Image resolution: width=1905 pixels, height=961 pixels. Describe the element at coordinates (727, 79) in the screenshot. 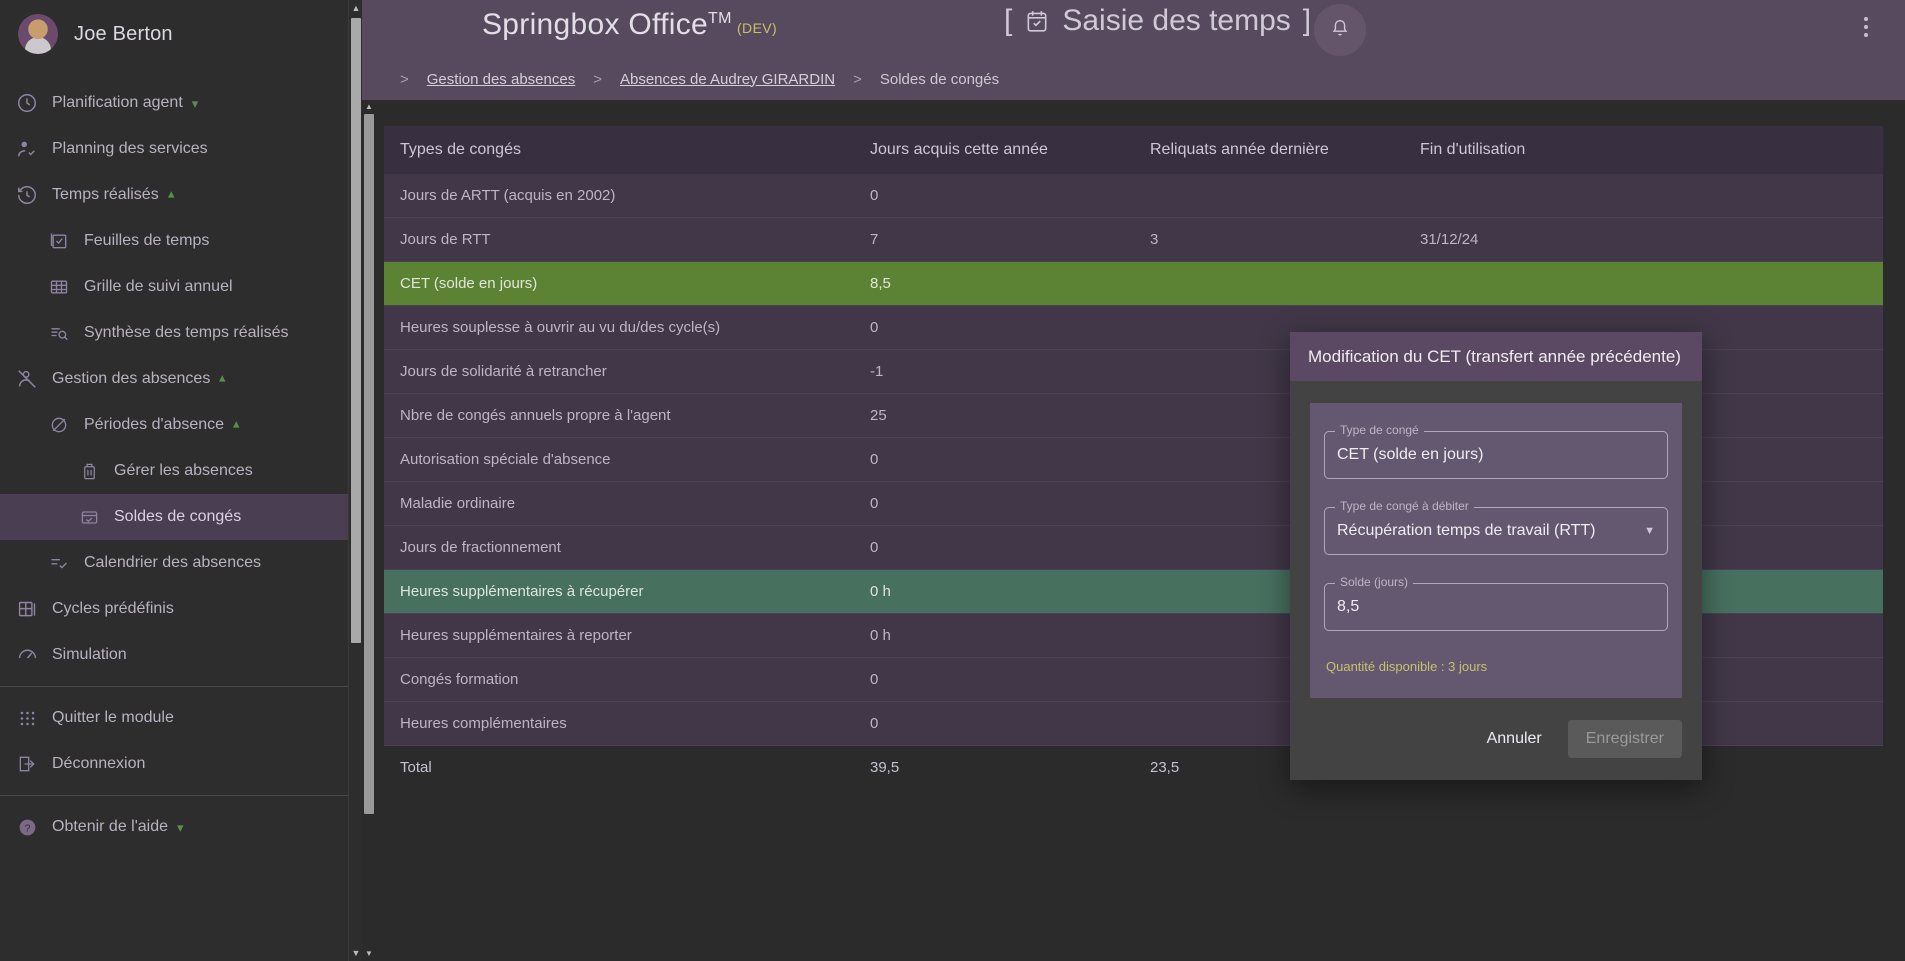

I see `breadcrumb-item-absences-de-audrey-girardin: Absences de Audrey GIRARDIN` at that location.